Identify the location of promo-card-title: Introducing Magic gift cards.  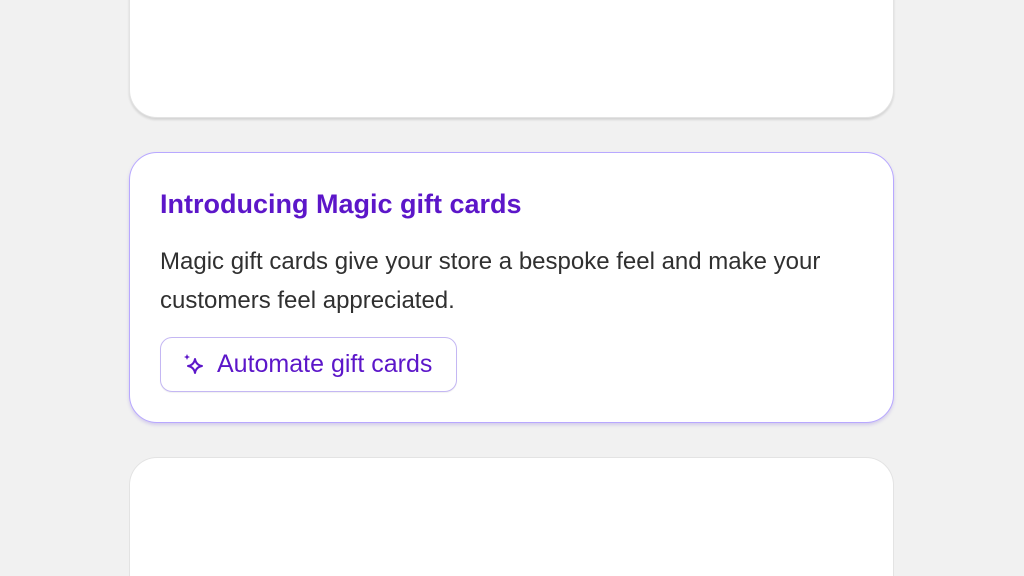
(341, 204).